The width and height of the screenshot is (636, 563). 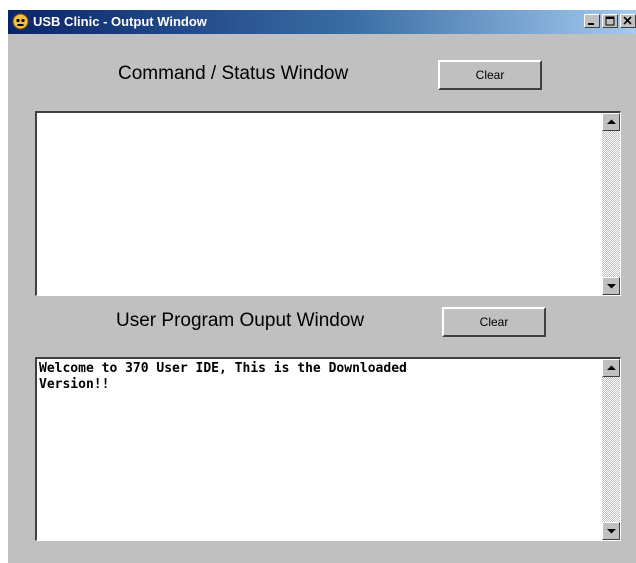 I want to click on command-clear-button: Clear, so click(x=490, y=75).